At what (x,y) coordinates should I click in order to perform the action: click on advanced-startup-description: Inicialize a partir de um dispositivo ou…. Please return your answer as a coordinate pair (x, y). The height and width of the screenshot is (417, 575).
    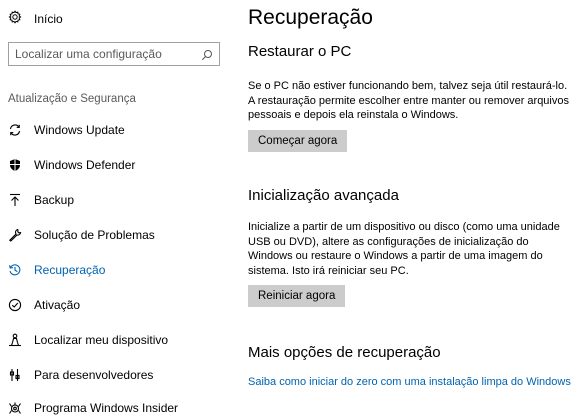
    Looking at the image, I should click on (404, 249).